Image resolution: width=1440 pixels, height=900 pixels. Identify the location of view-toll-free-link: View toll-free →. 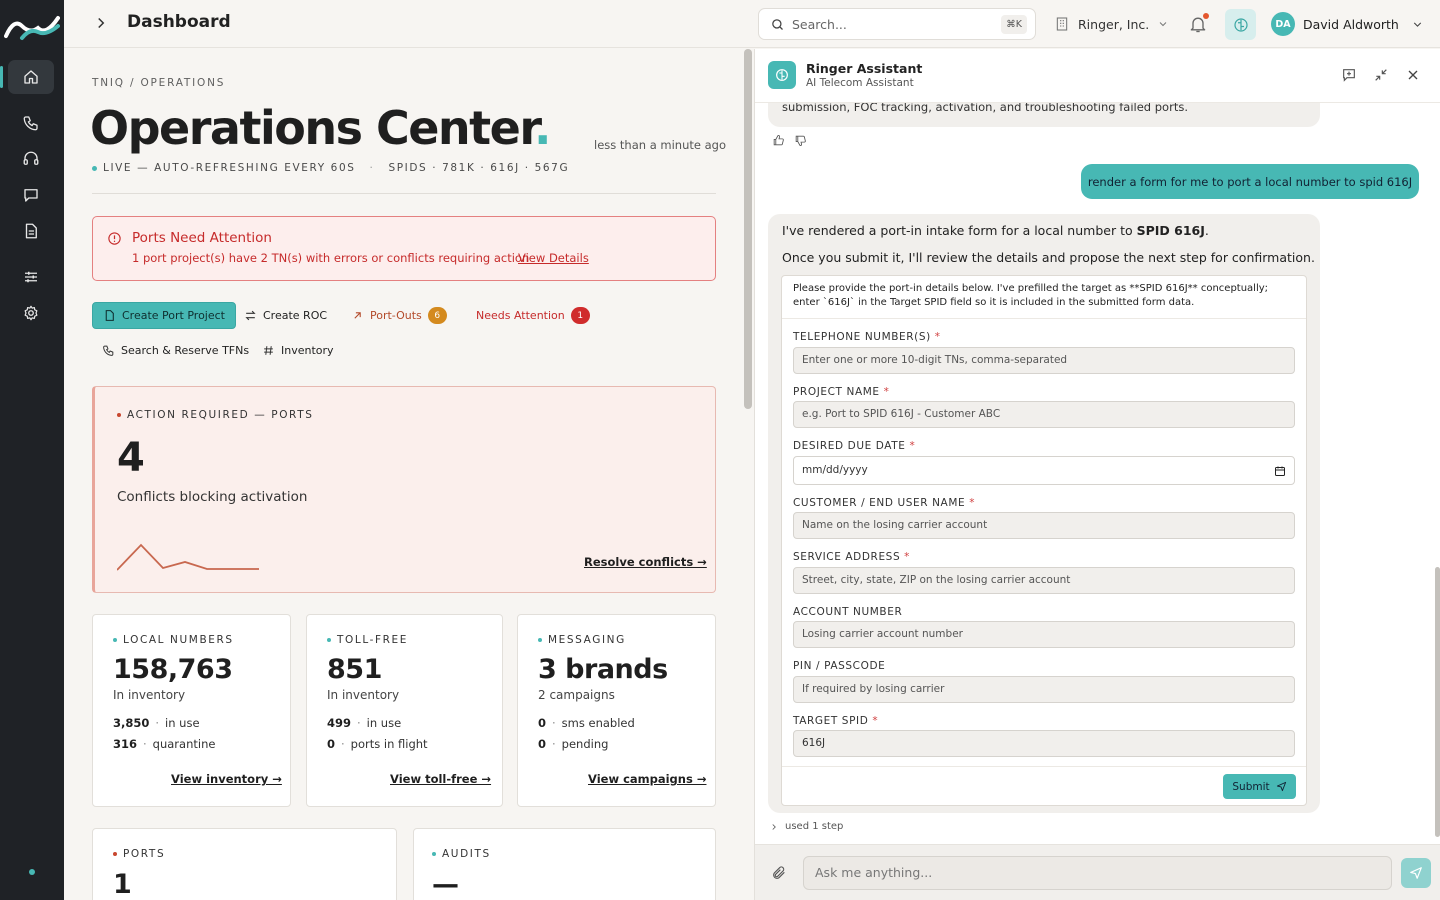
(440, 779).